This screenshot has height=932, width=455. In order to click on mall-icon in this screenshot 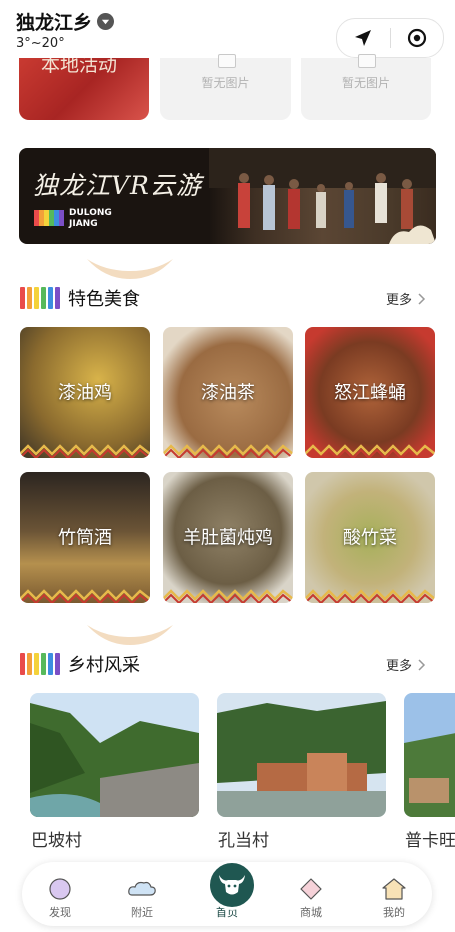, I will do `click(311, 889)`.